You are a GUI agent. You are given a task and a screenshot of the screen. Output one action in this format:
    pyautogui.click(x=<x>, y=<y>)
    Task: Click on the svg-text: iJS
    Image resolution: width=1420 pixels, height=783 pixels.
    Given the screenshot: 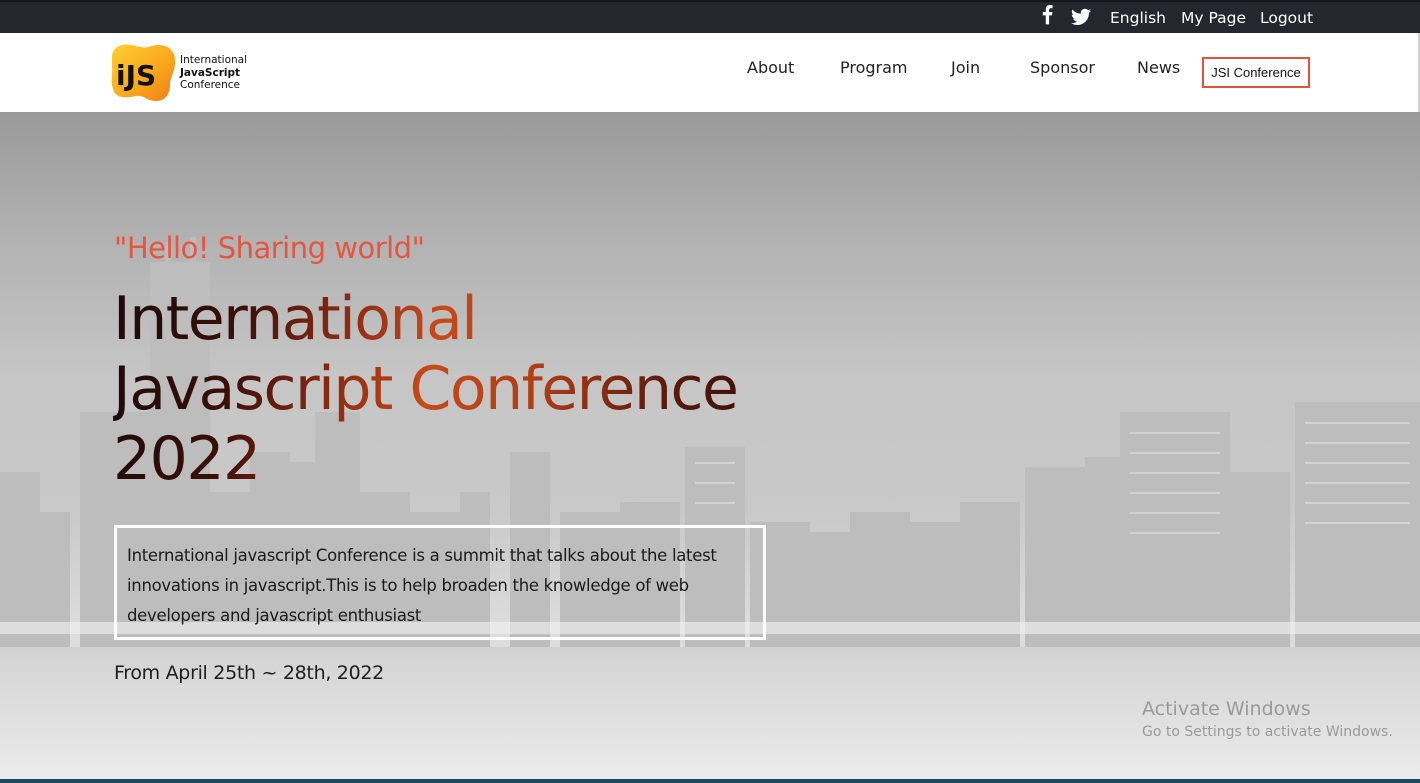 What is the action you would take?
    pyautogui.click(x=136, y=75)
    